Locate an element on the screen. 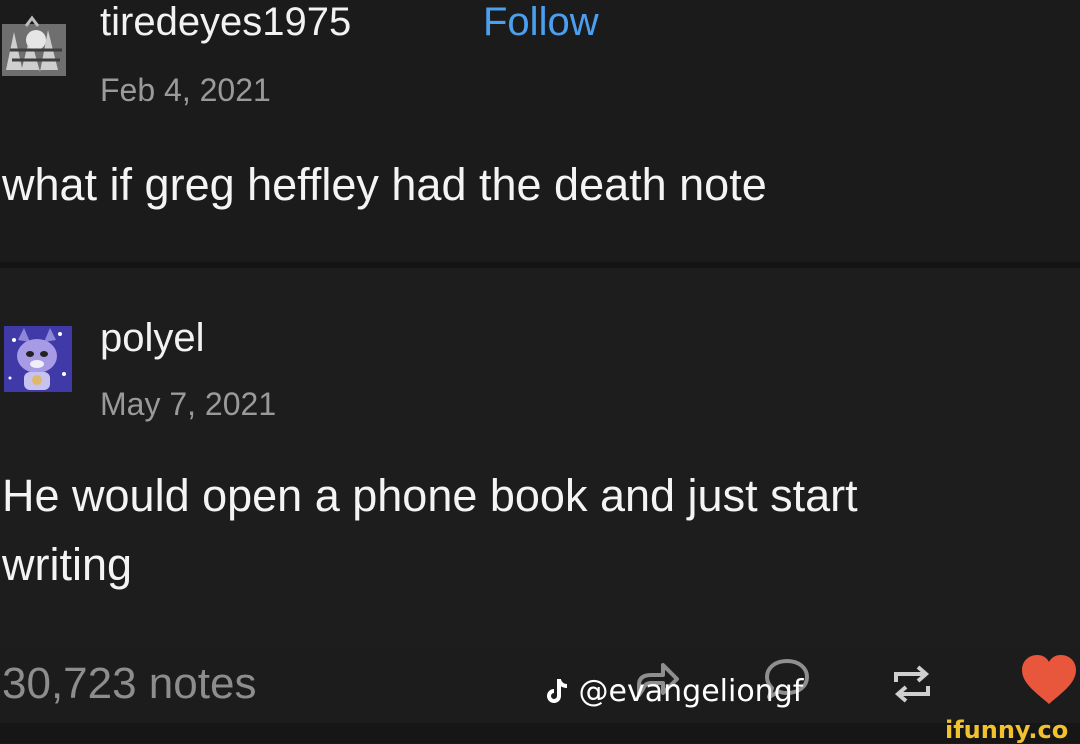  post-author-username: tiredeyes1975 is located at coordinates (225, 22).